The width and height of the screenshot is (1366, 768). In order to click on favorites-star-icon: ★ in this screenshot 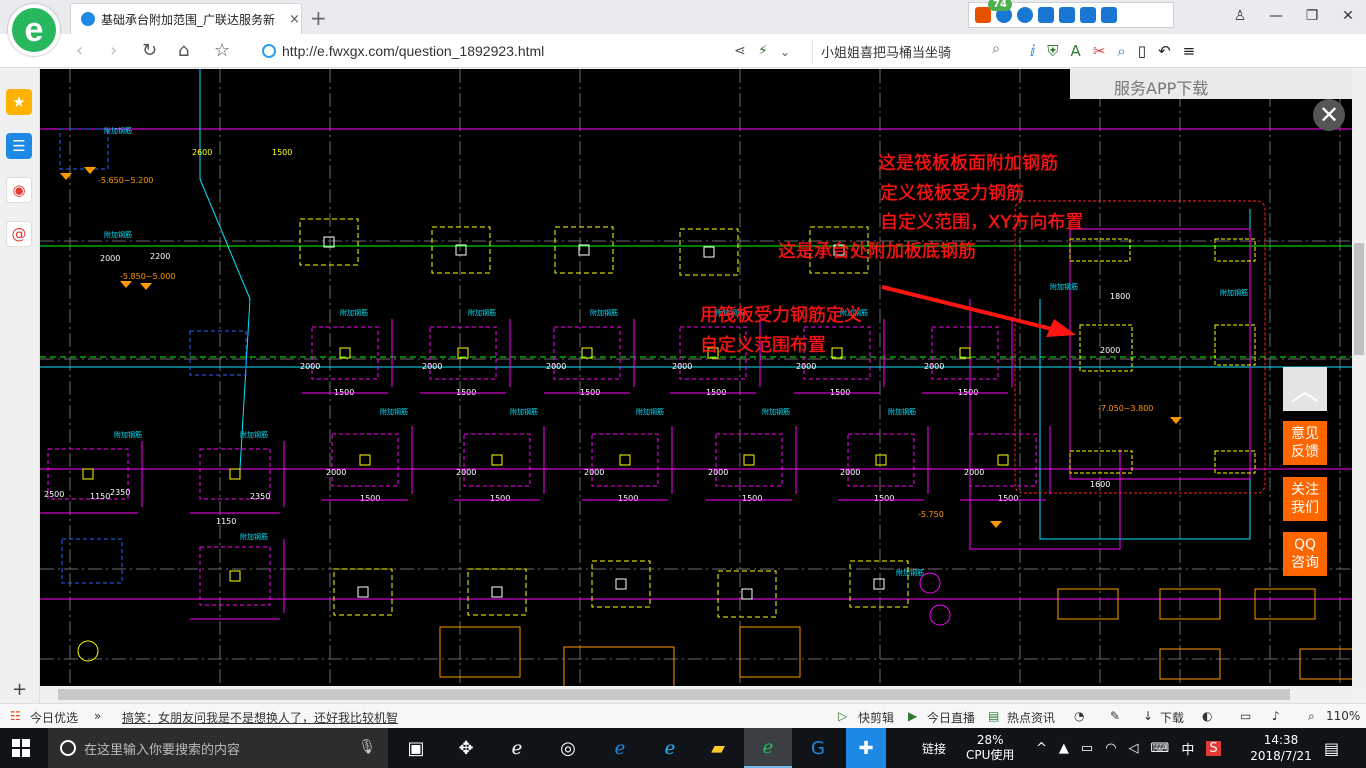, I will do `click(19, 102)`.